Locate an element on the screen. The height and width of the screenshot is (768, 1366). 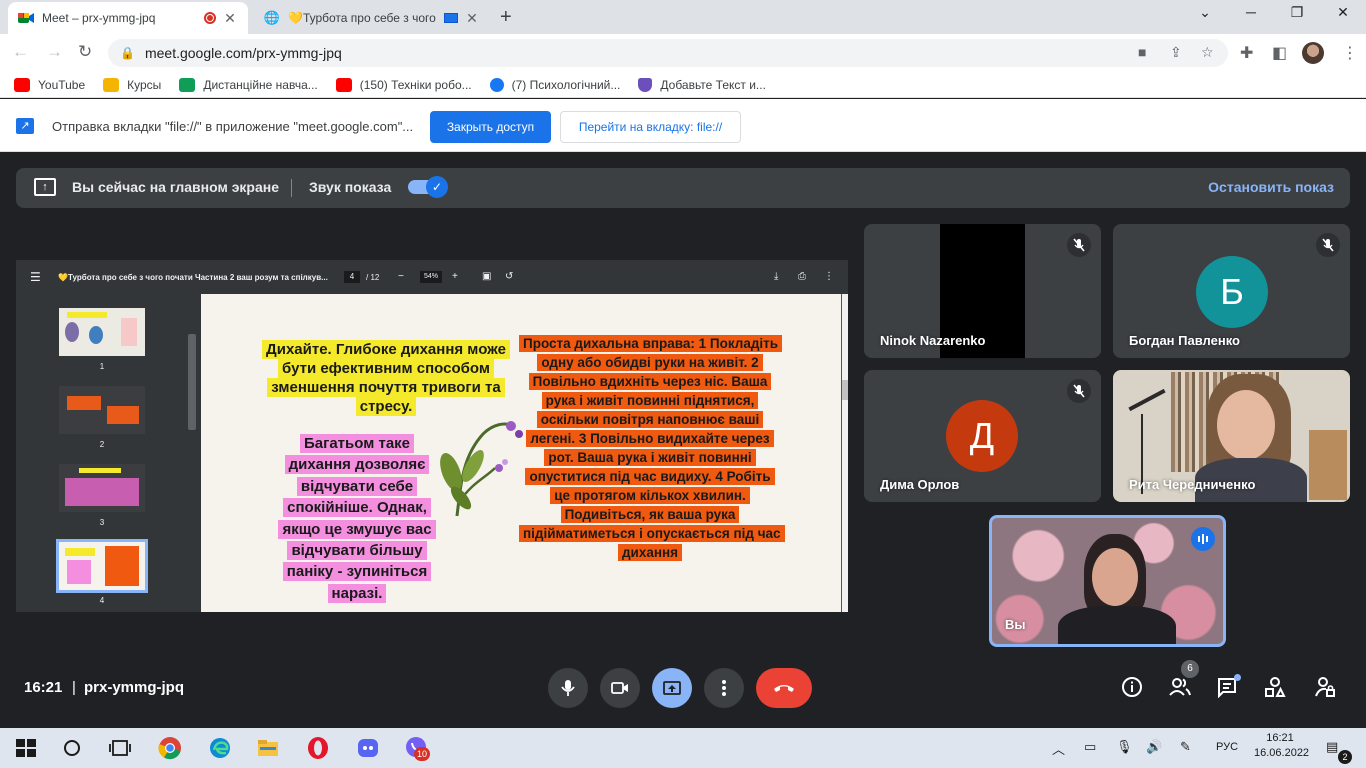
stop-sharing-button: Закрыть доступ is located at coordinates (490, 127).